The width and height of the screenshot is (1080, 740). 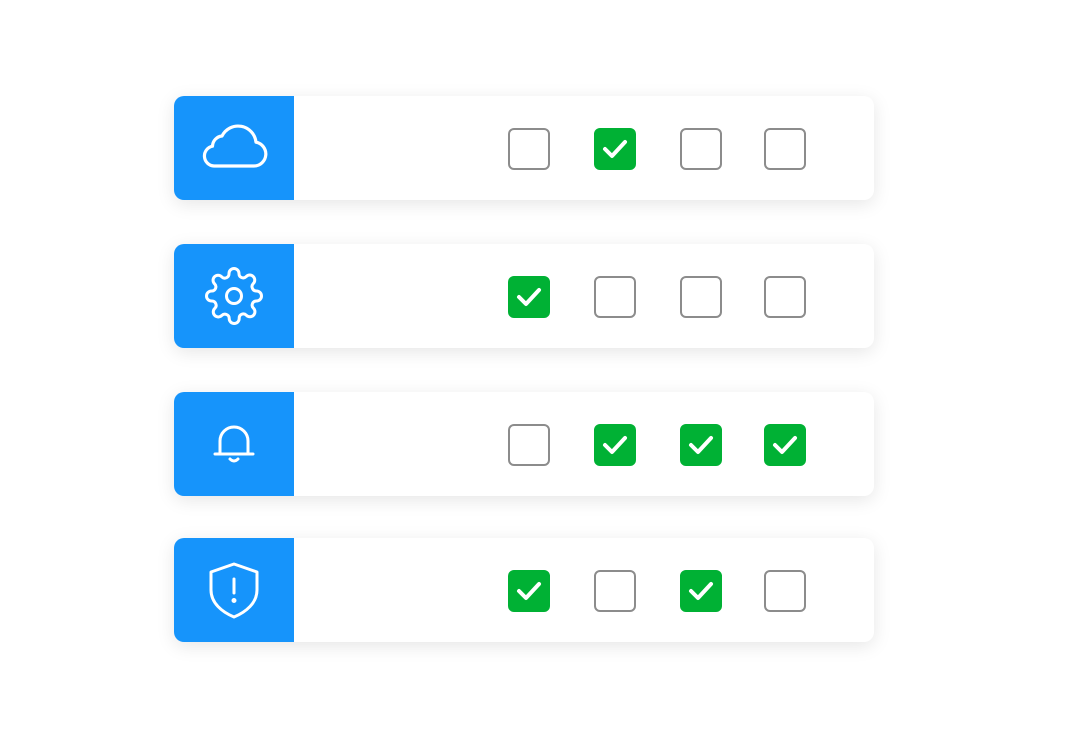 I want to click on cloud-icon, so click(x=235, y=146).